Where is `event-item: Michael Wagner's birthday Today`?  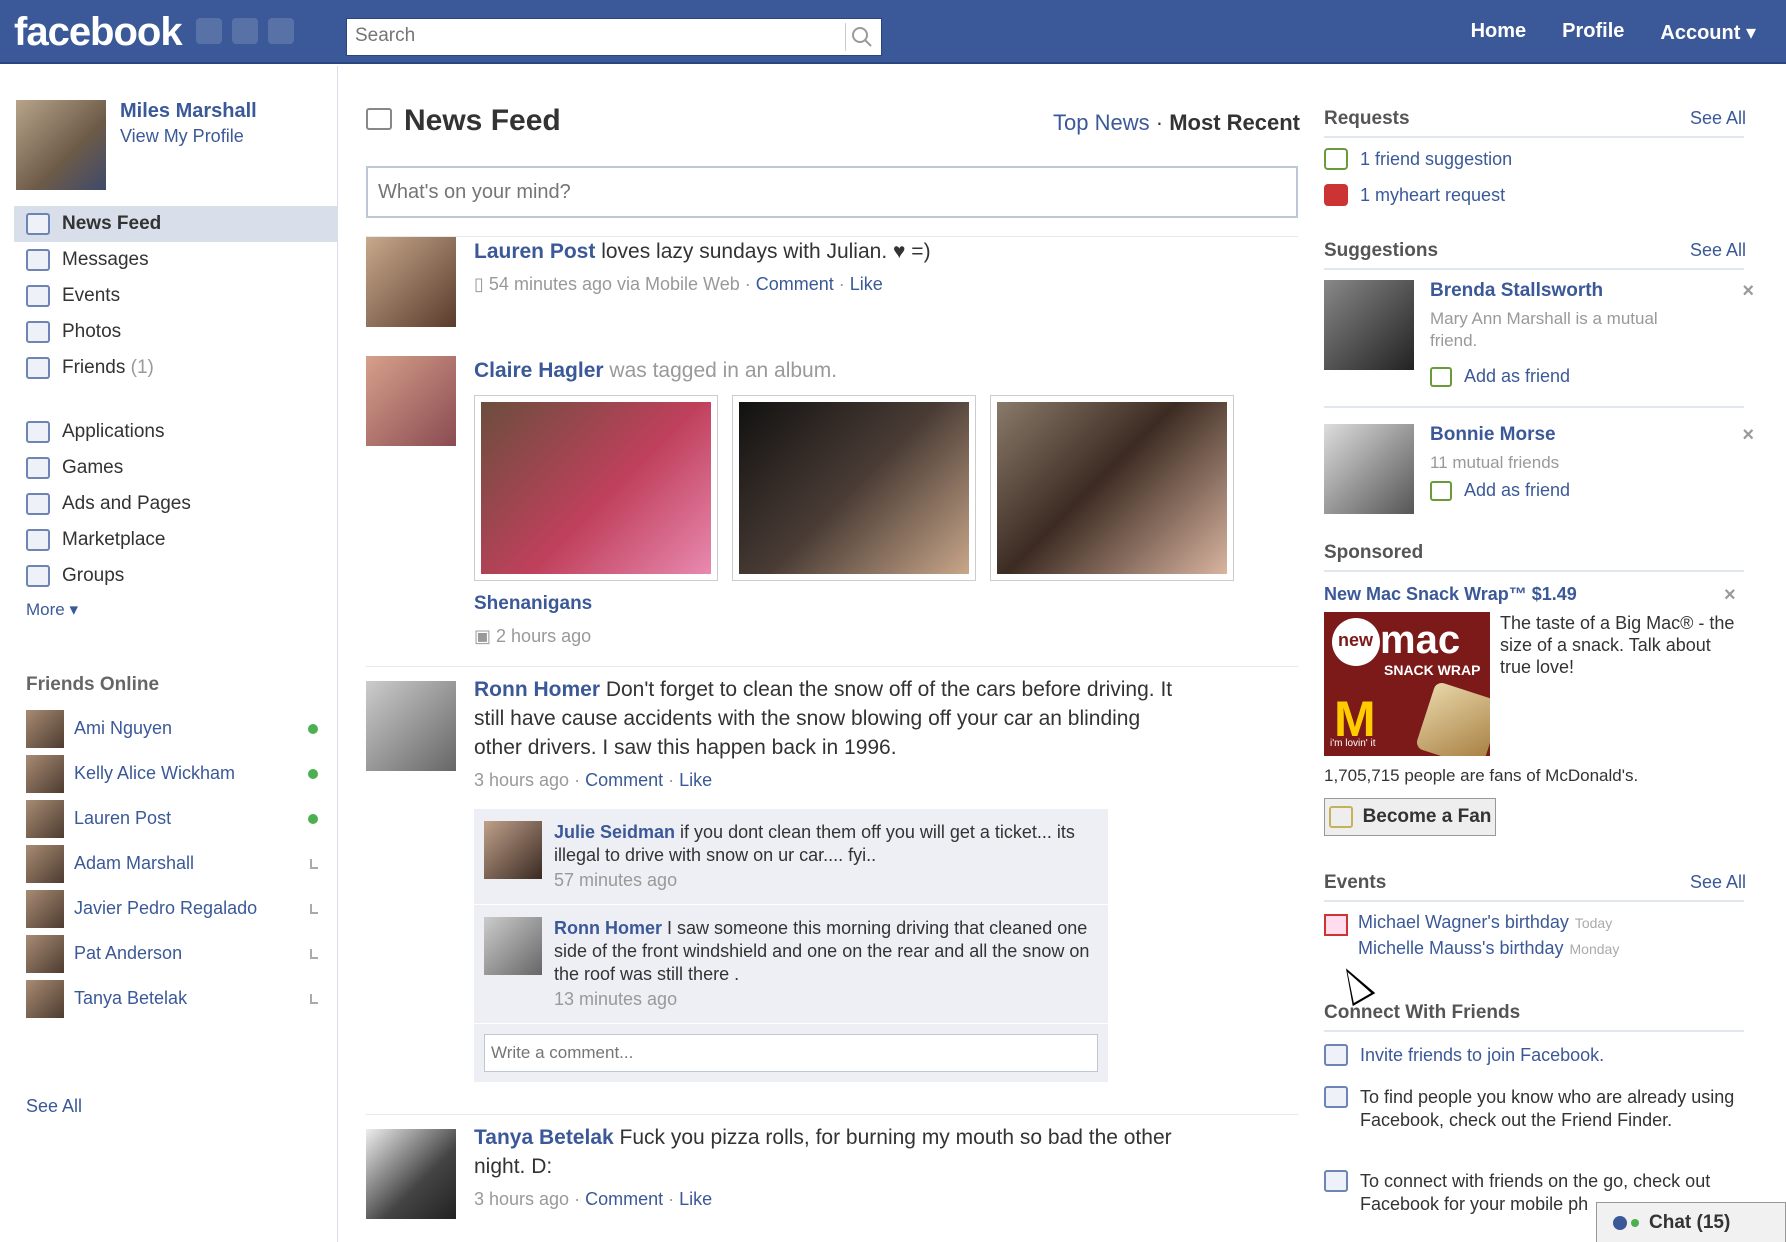 event-item: Michael Wagner's birthday Today is located at coordinates (1485, 922).